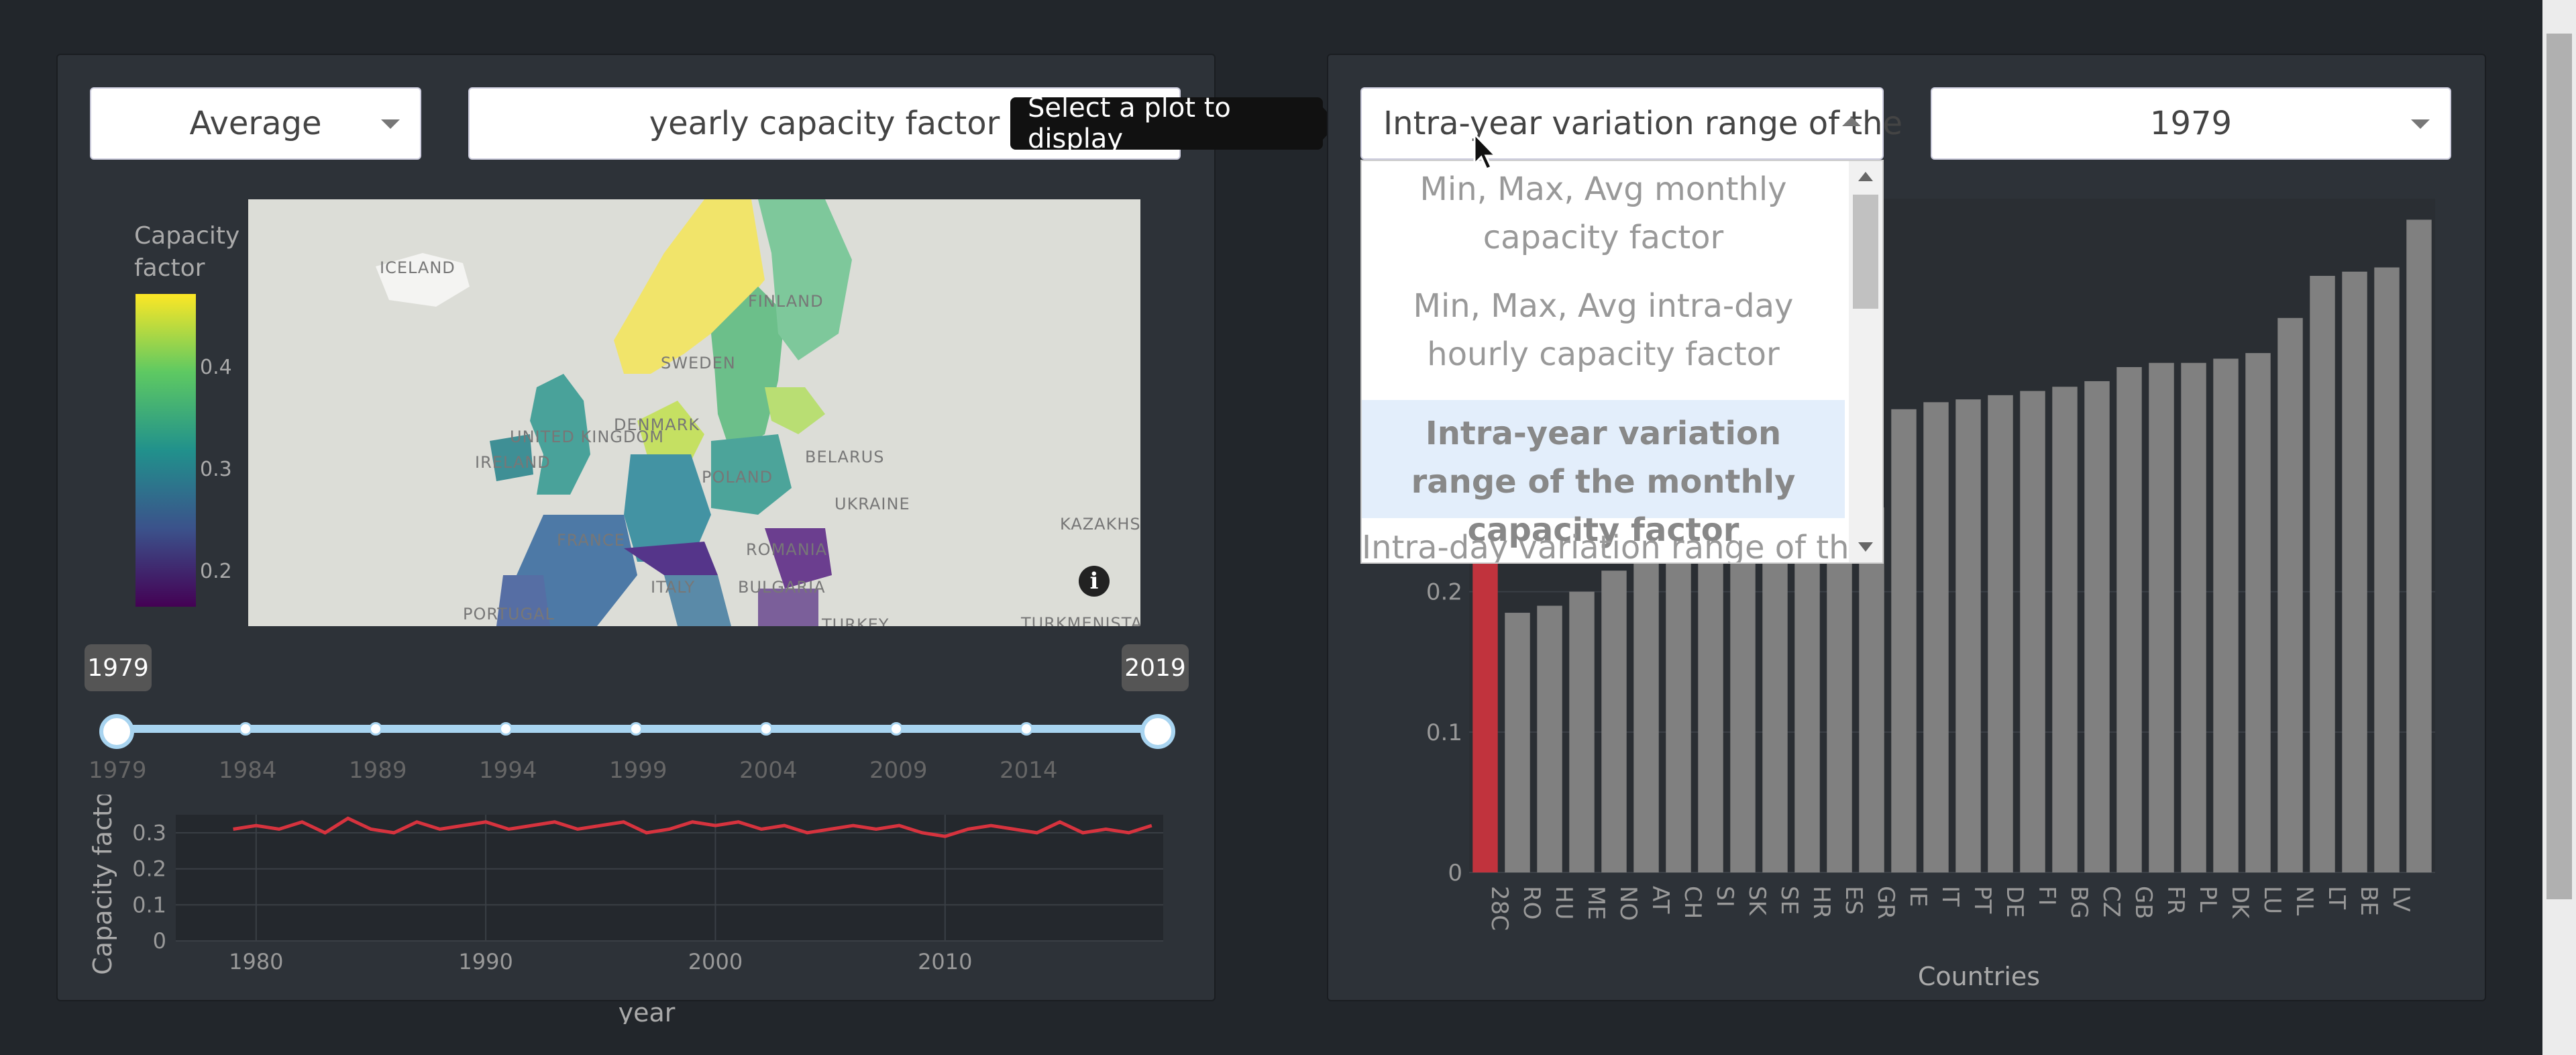 The height and width of the screenshot is (1055, 2576). What do you see at coordinates (856, 620) in the screenshot?
I see `map-label: TURKEY` at bounding box center [856, 620].